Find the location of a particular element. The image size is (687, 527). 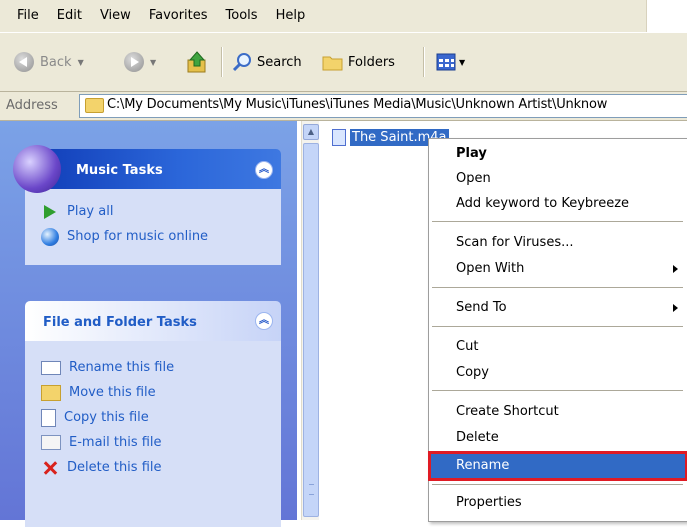

forward-dropdown-icon: ▼ is located at coordinates (153, 62).